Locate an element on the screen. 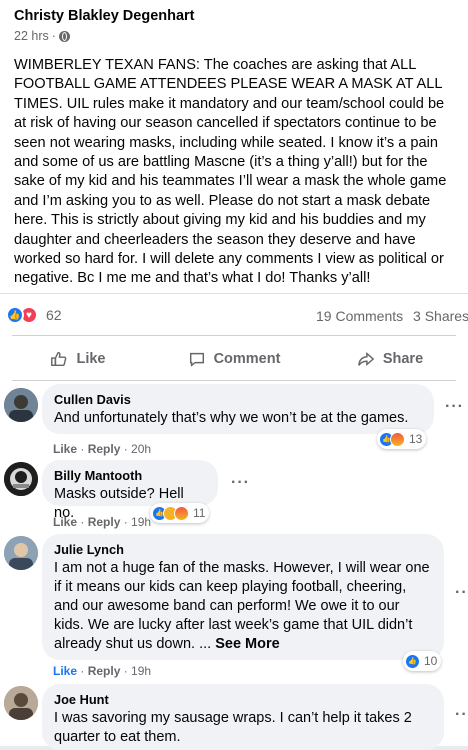  comment-reaction-count: 10 is located at coordinates (431, 661).